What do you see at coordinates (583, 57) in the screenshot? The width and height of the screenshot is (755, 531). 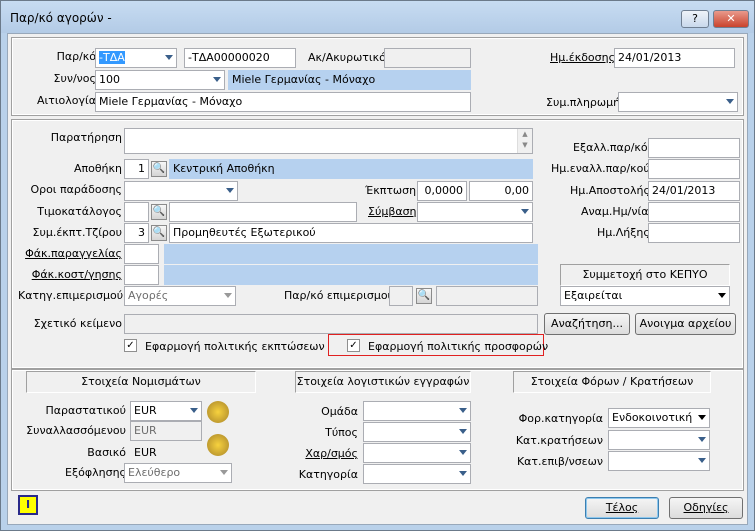 I see `hm-ekdosis-label: Ημ.έκδοσης` at bounding box center [583, 57].